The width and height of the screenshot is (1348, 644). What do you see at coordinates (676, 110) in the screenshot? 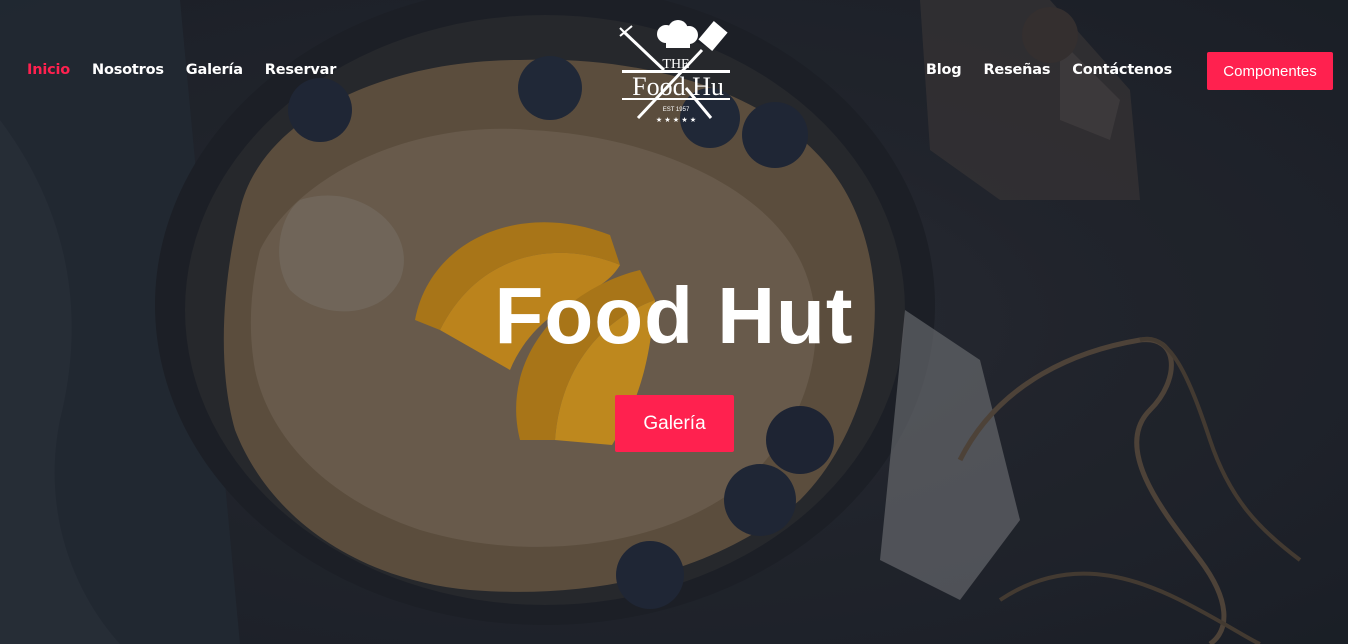
I see `logo-est: EST 1957` at bounding box center [676, 110].